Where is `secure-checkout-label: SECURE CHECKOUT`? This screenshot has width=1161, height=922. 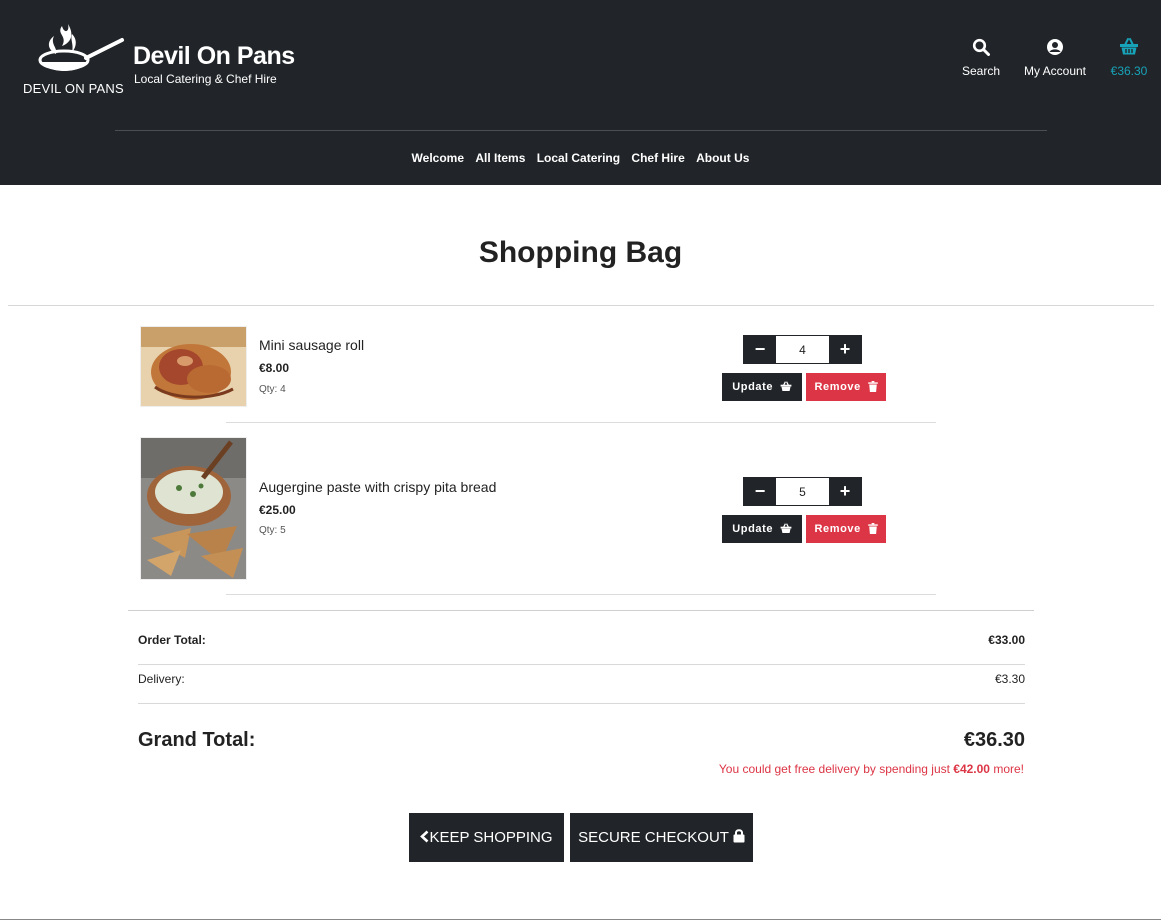
secure-checkout-label: SECURE CHECKOUT is located at coordinates (653, 837).